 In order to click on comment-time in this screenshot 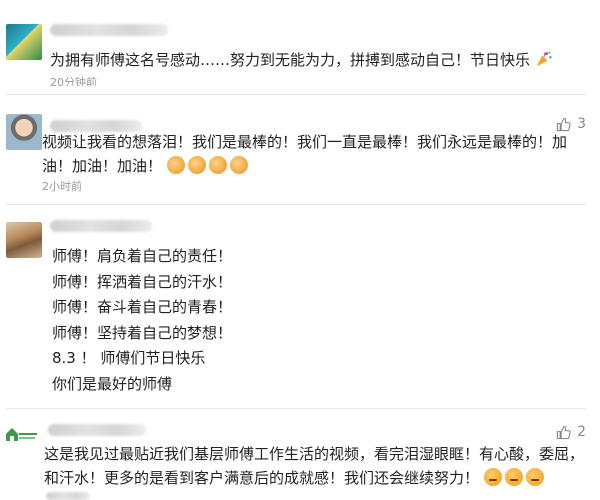, I will do `click(68, 496)`.